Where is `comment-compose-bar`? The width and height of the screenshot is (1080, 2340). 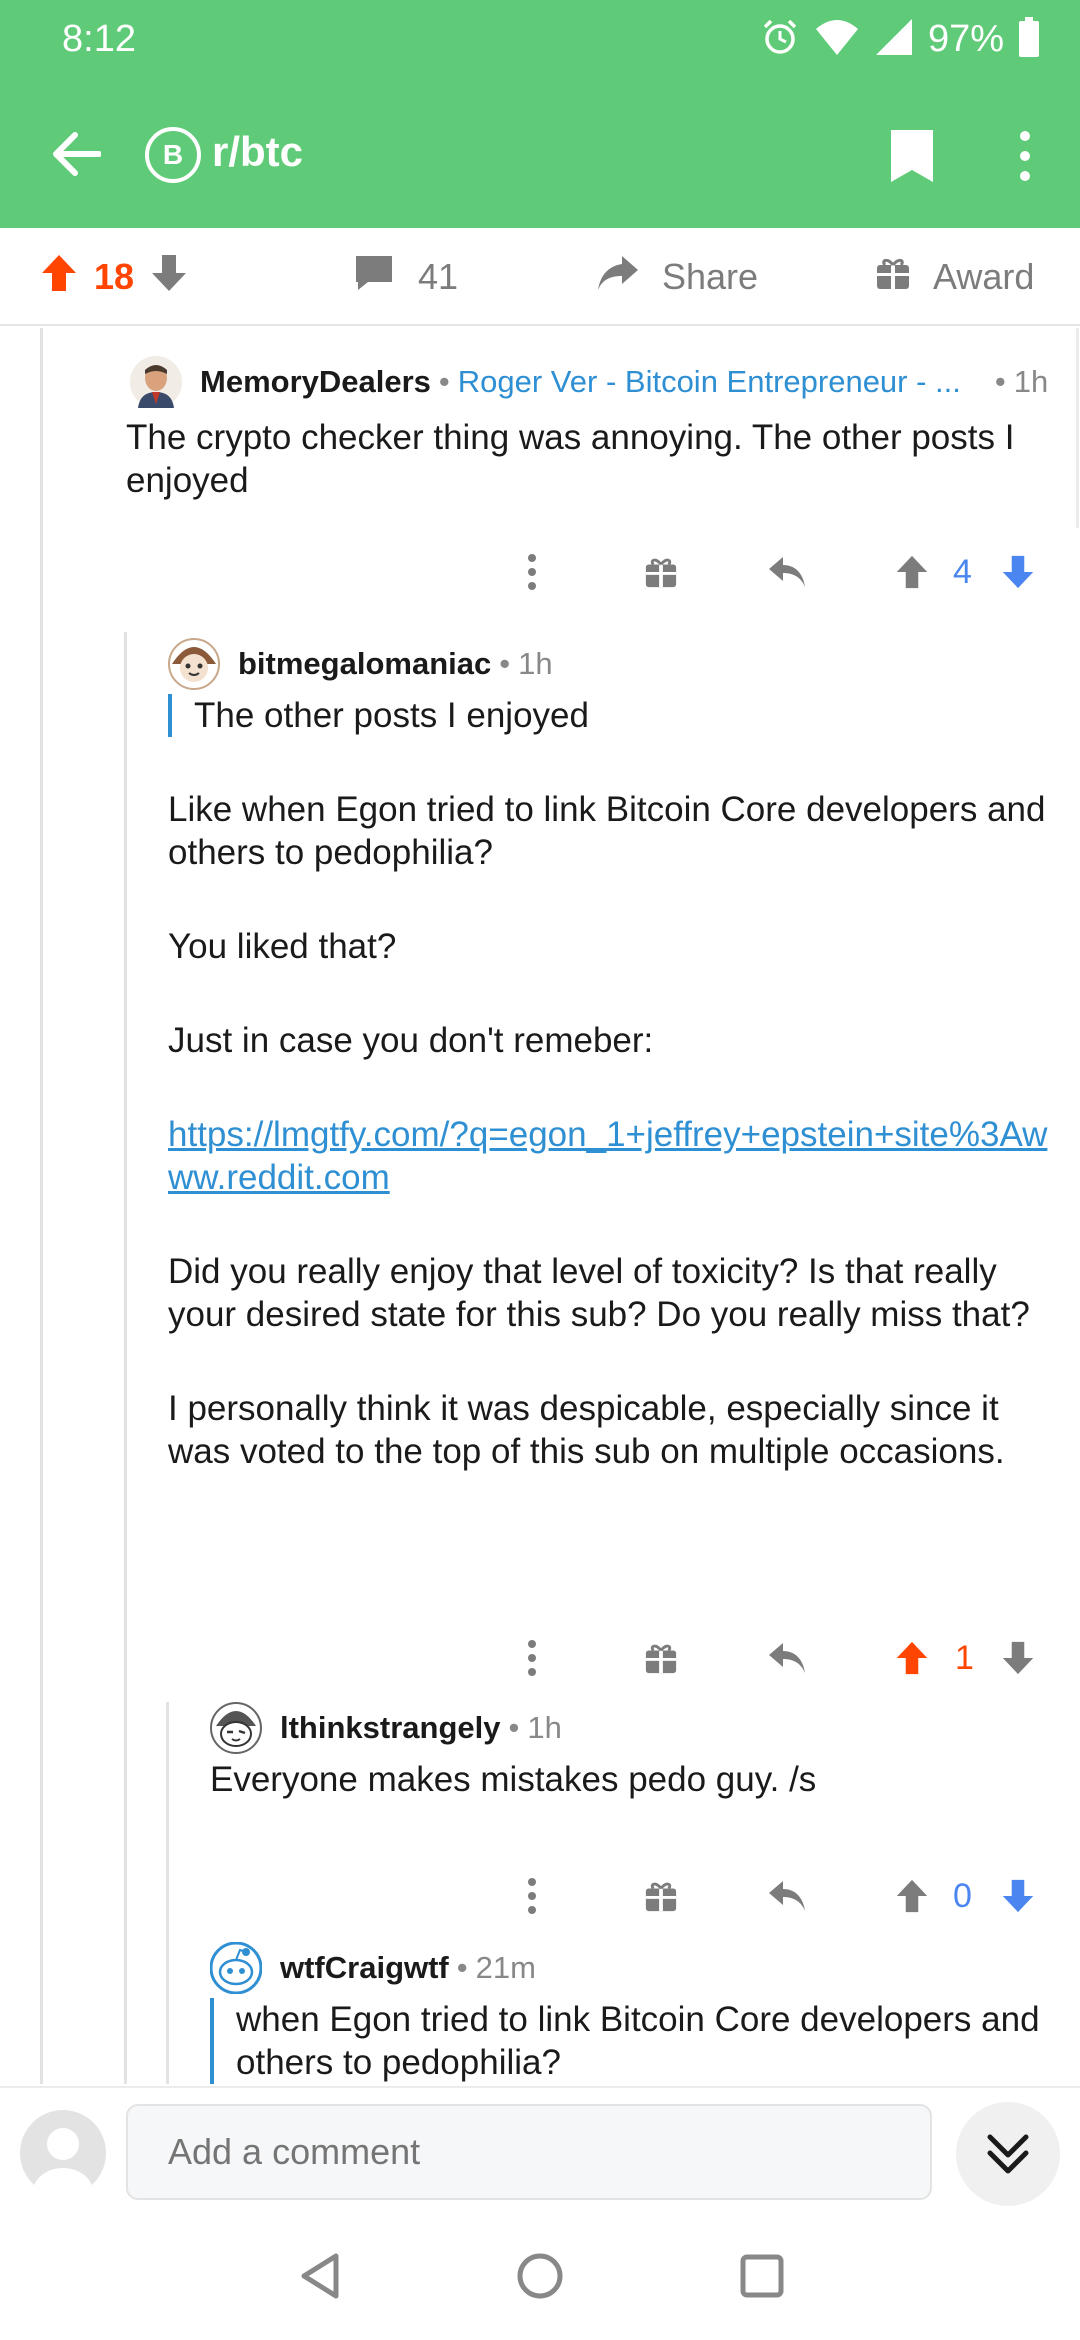
comment-compose-bar is located at coordinates (540, 2150).